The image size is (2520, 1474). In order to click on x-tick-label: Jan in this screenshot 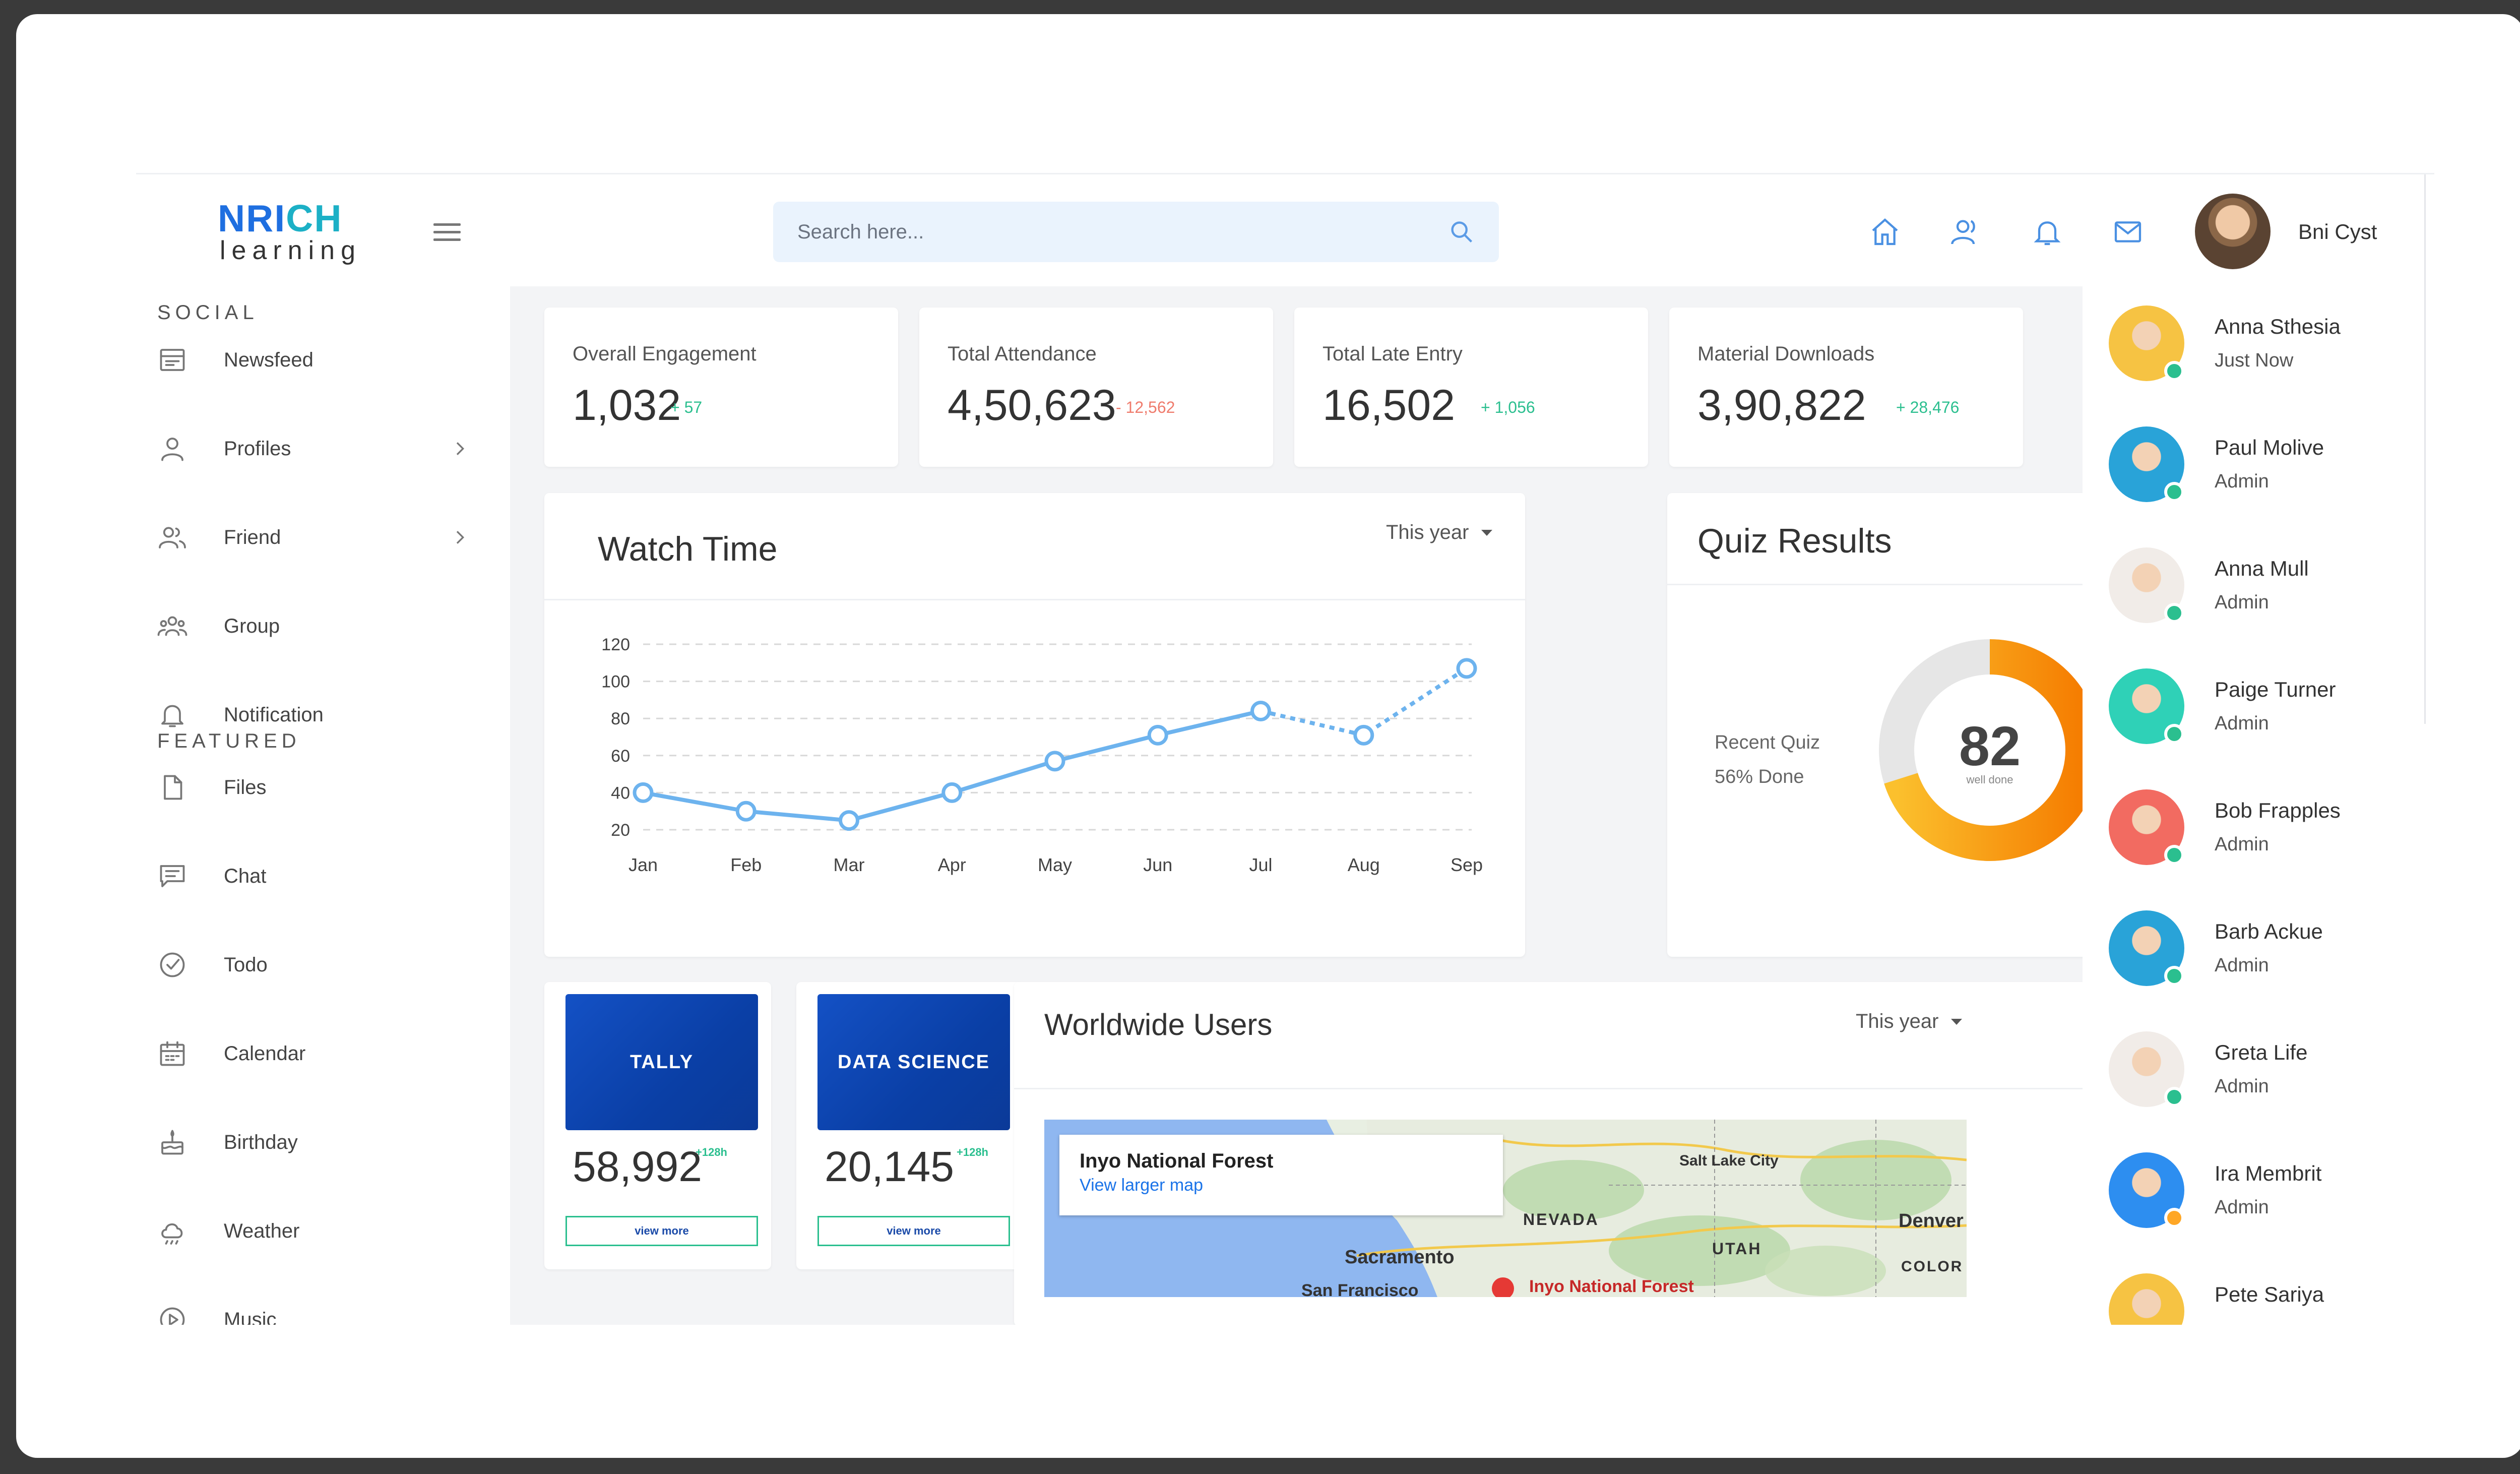, I will do `click(643, 864)`.